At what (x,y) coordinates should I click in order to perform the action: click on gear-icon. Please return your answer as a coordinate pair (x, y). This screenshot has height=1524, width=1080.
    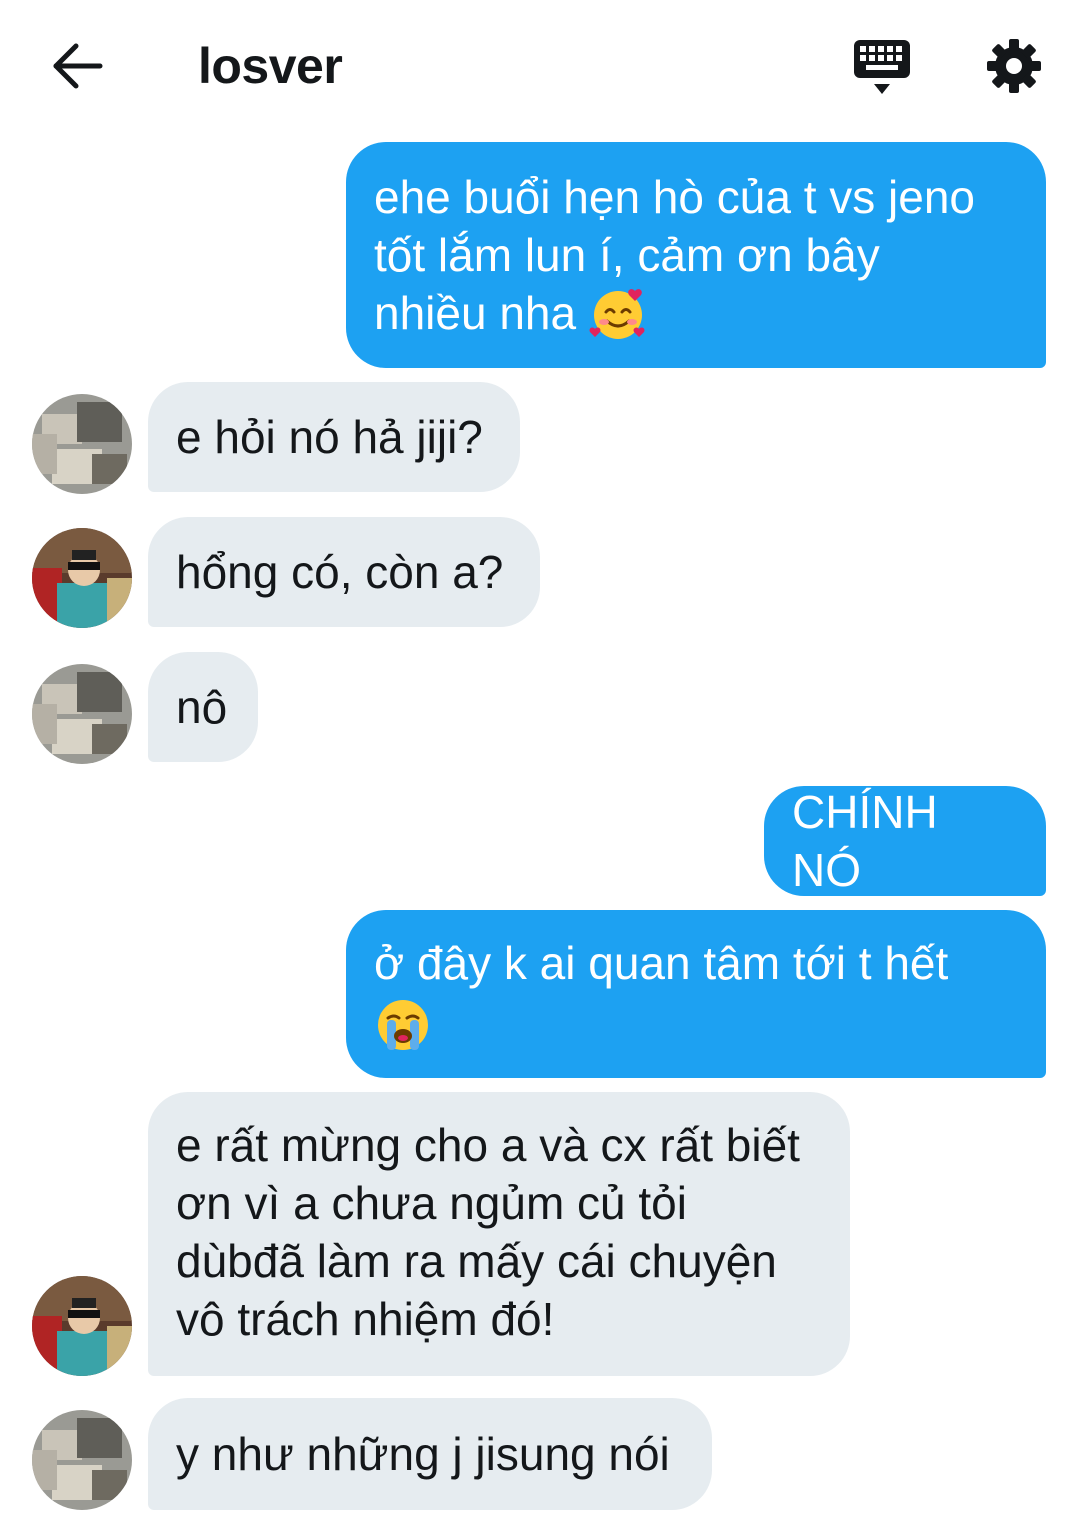
    Looking at the image, I should click on (1014, 66).